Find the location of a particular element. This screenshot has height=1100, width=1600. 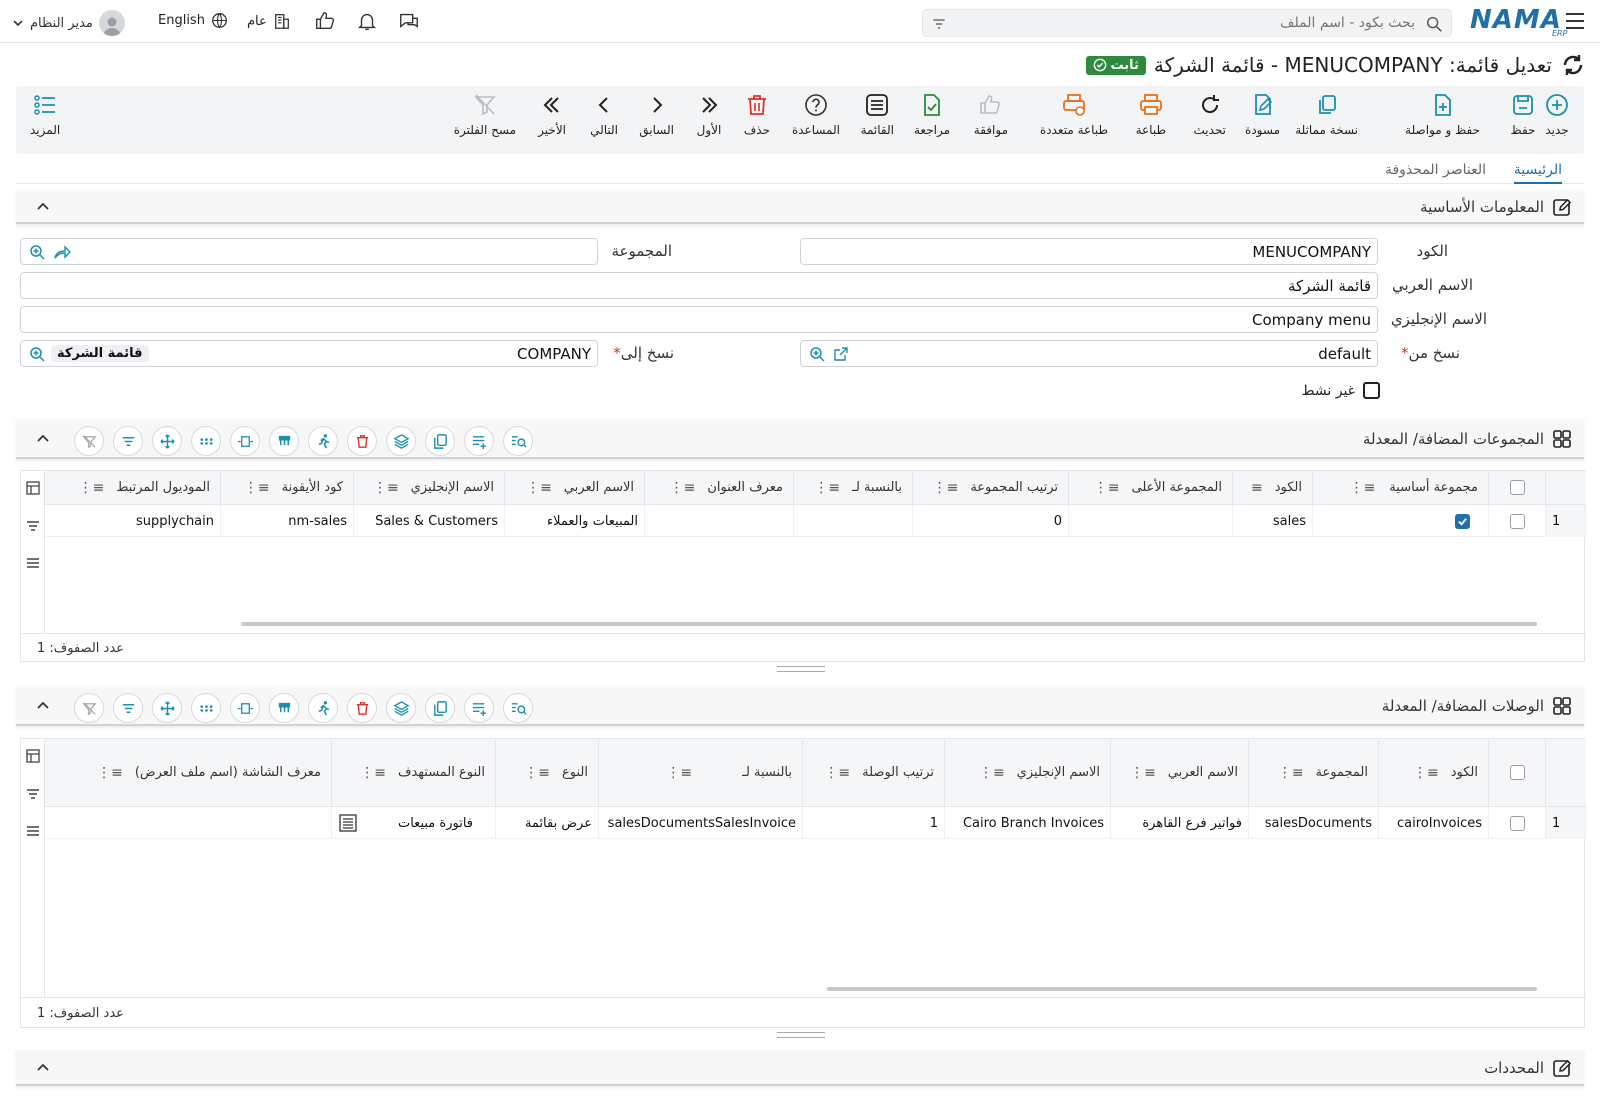

share-icon is located at coordinates (62, 252).